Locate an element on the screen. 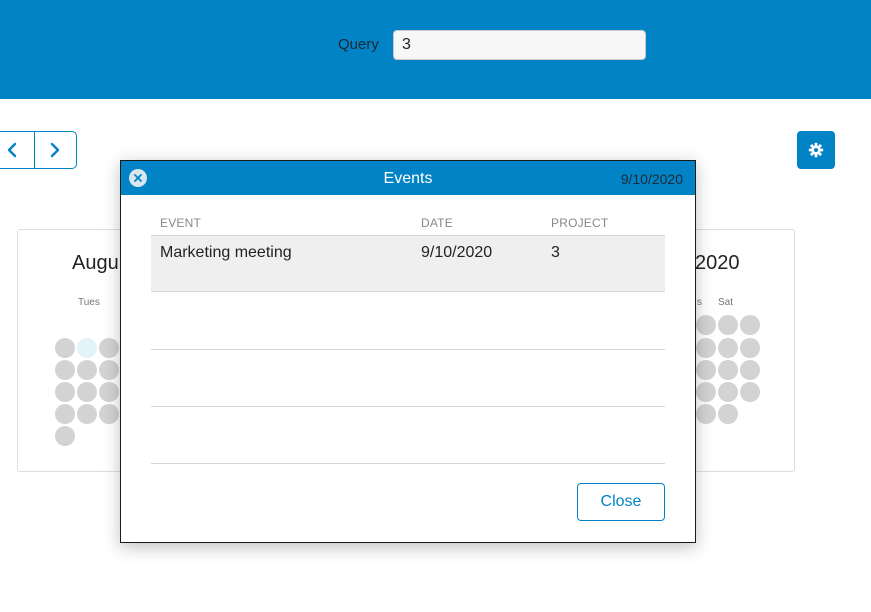 This screenshot has width=871, height=612. chevron-left-icon is located at coordinates (12, 150).